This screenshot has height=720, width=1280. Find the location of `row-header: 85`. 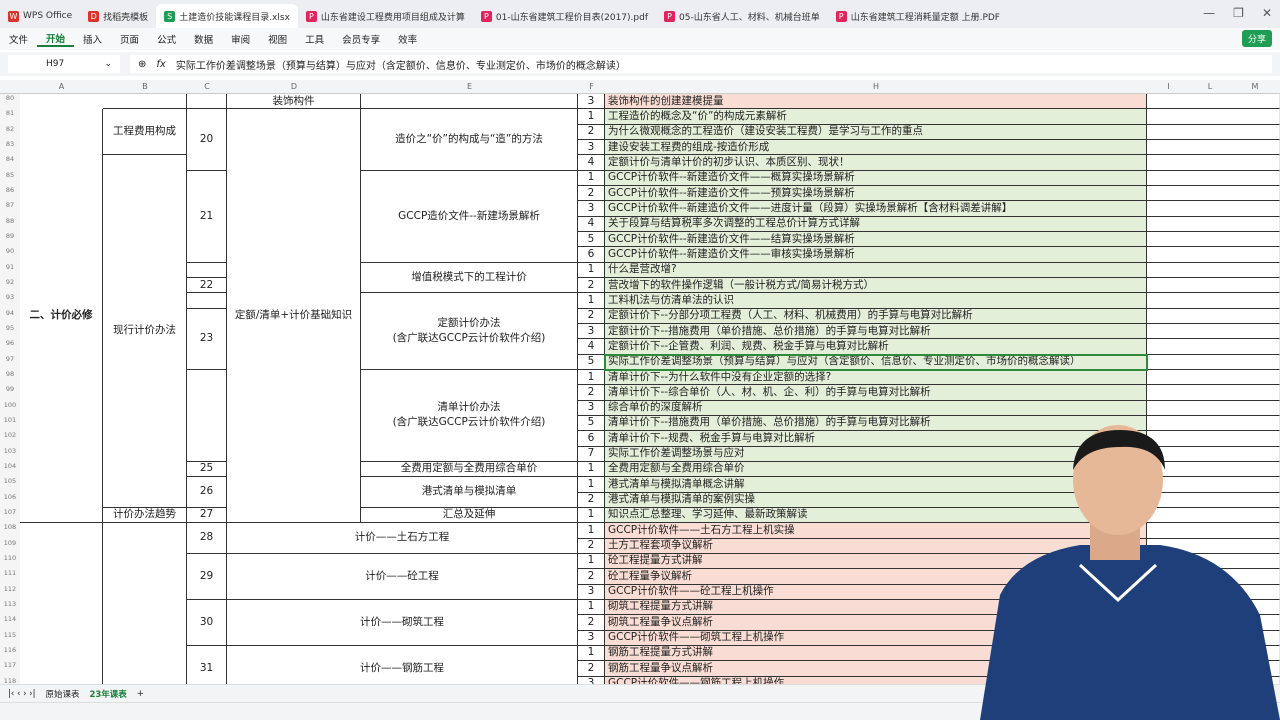

row-header: 85 is located at coordinates (10, 178).